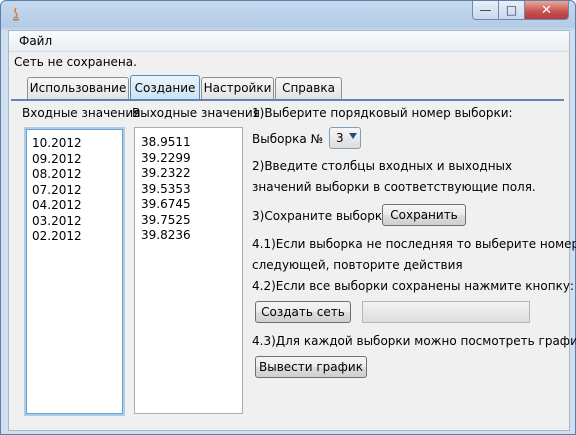 The height and width of the screenshot is (435, 576). I want to click on menu-bar: Файл, so click(289, 41).